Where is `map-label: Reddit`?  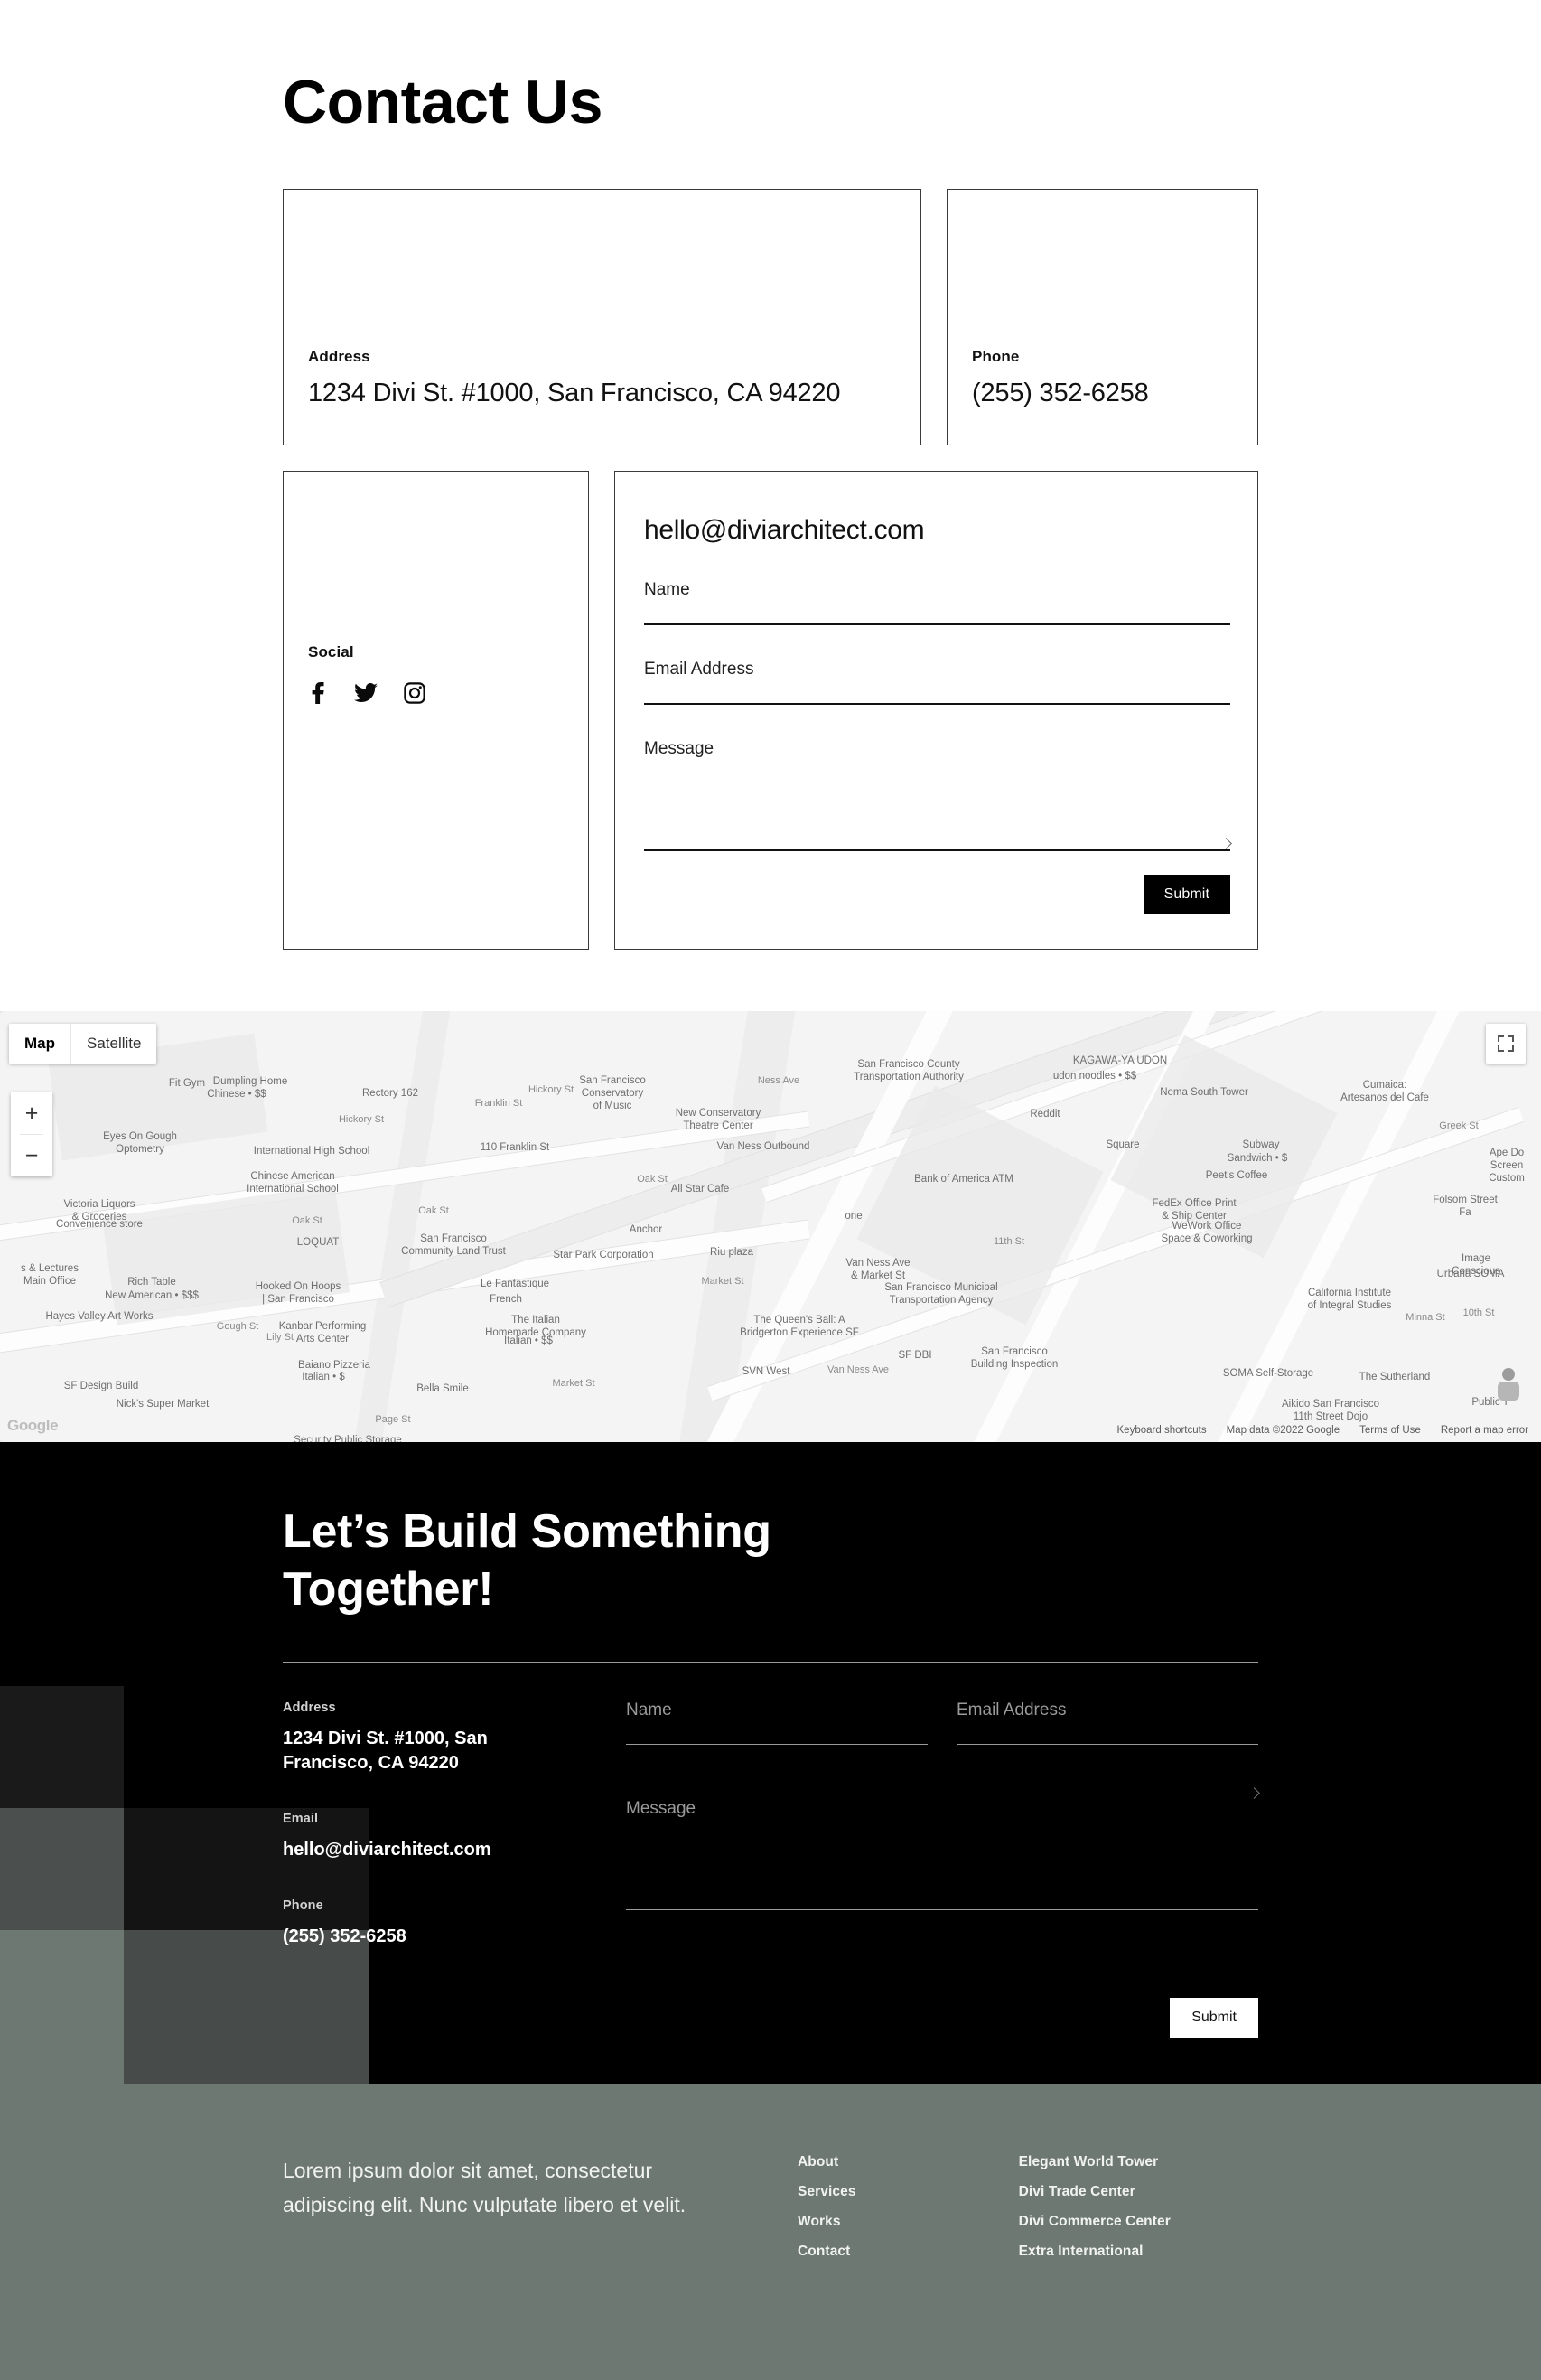
map-label: Reddit is located at coordinates (1045, 1114).